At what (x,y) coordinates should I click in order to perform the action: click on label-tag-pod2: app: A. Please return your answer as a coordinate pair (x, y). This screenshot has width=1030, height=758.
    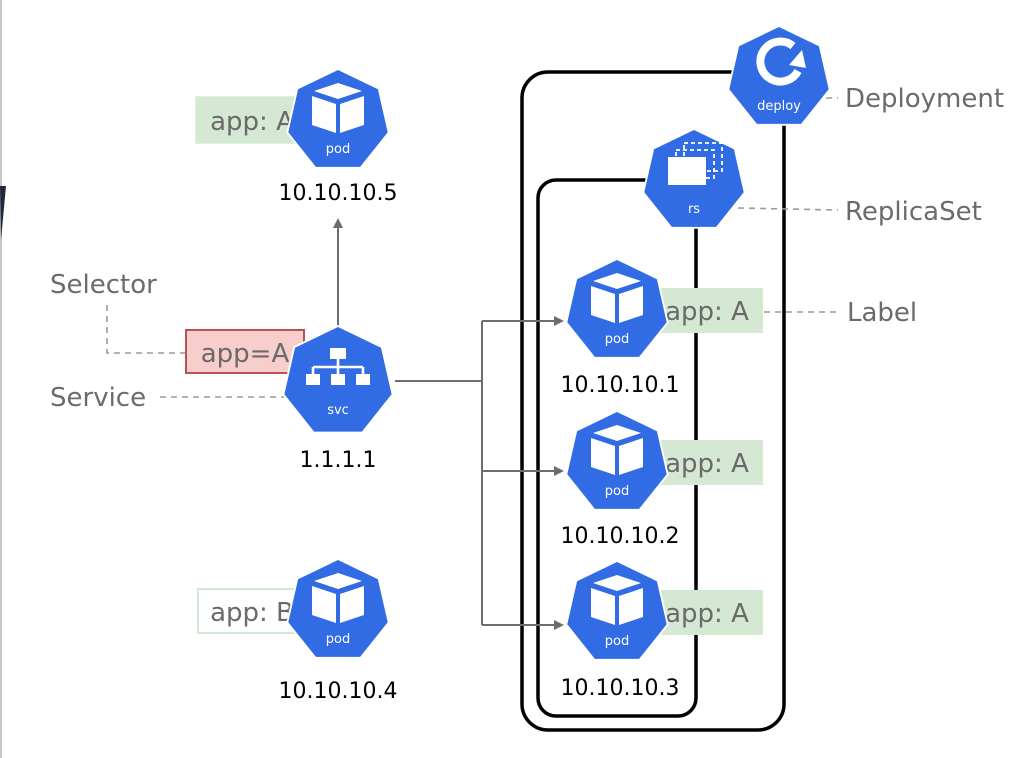
    Looking at the image, I should click on (707, 462).